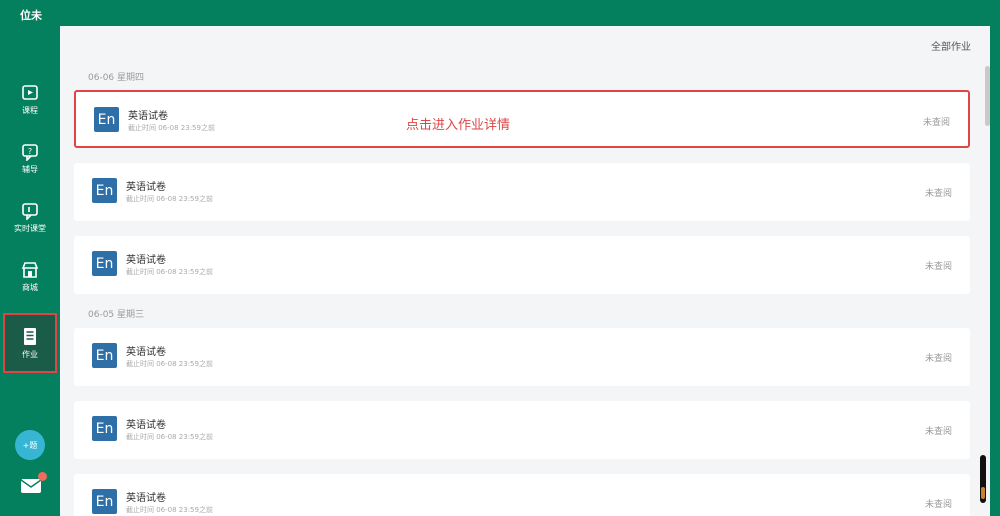 This screenshot has height=516, width=1000. I want to click on mail-button, so click(33, 483).